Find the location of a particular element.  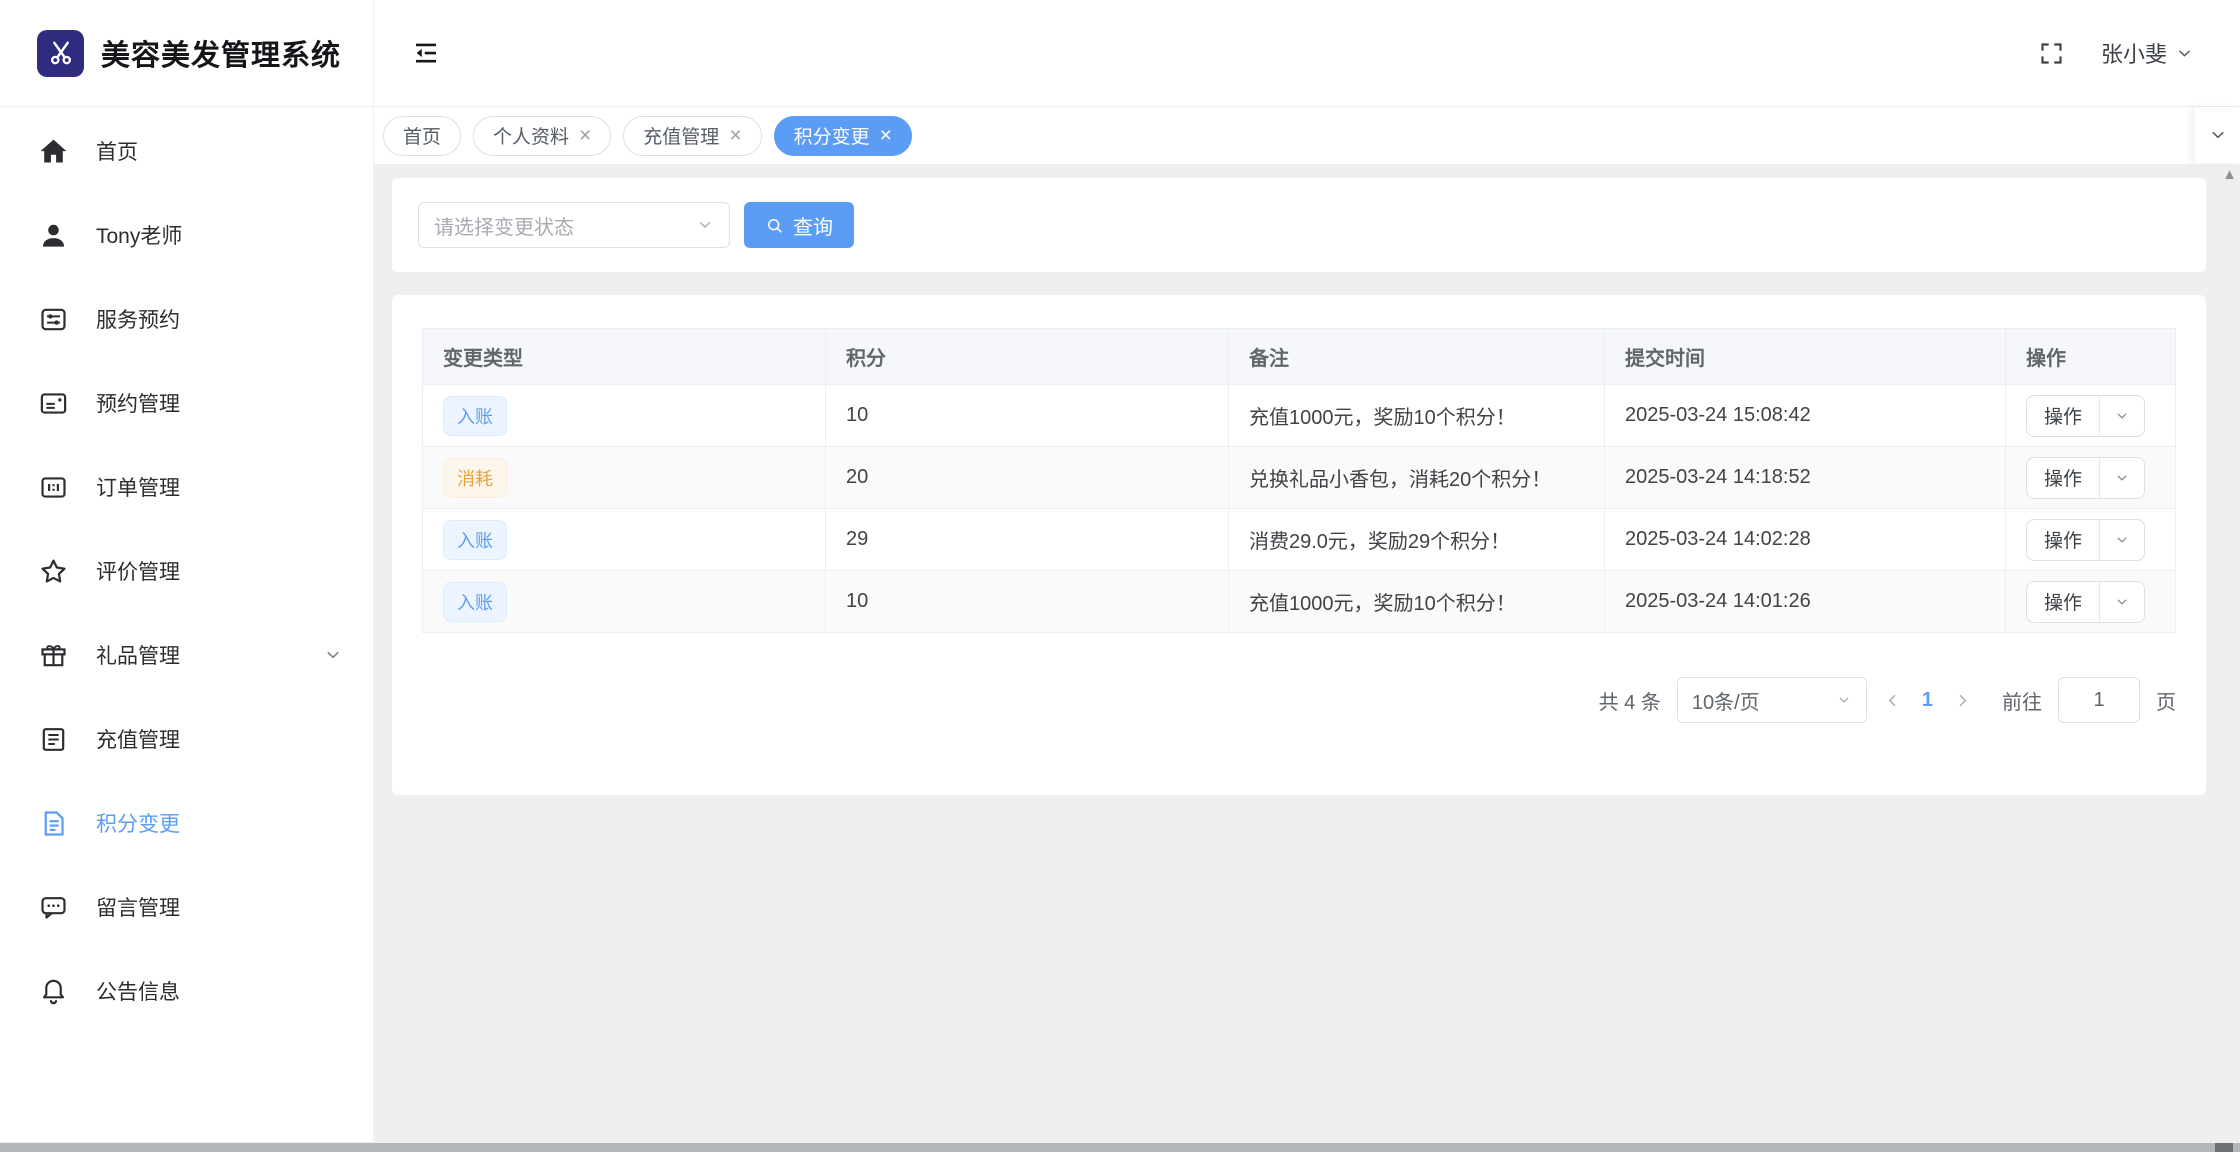

sidebar-item-label: 充值管理 is located at coordinates (138, 740).